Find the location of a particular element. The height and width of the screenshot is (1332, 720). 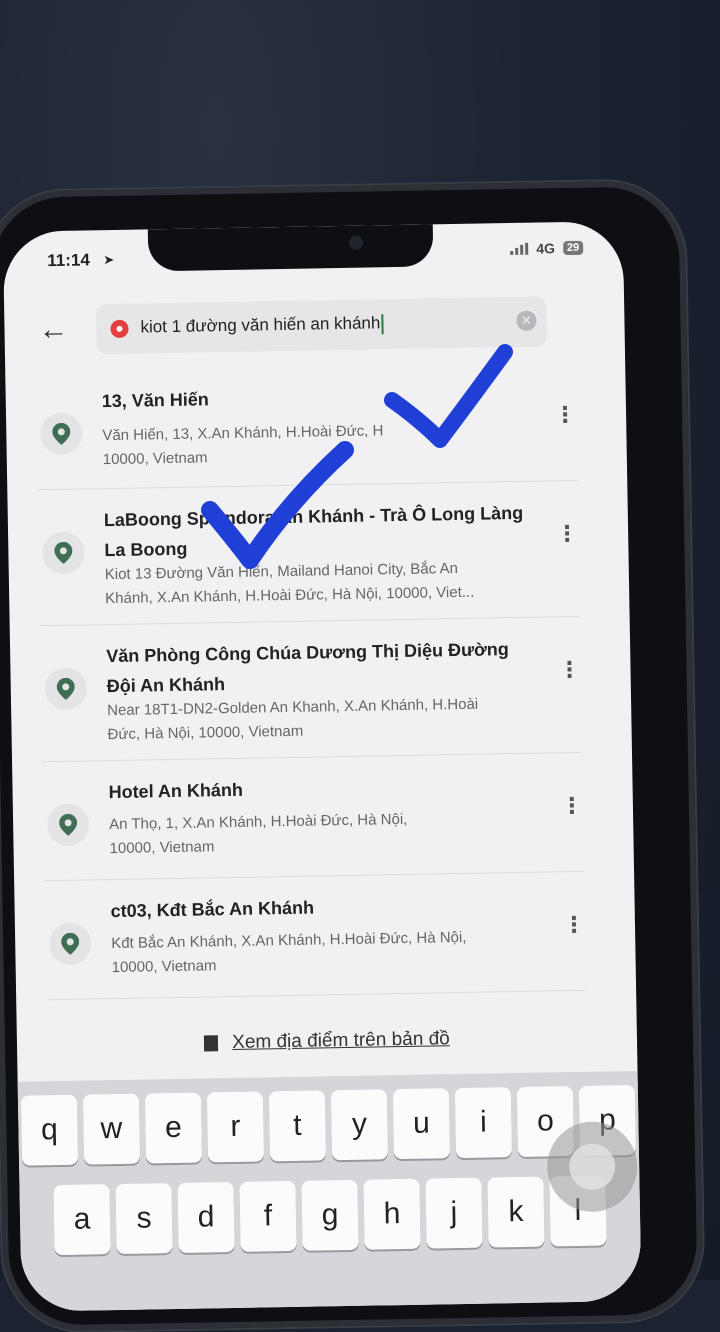

notch is located at coordinates (290, 248).